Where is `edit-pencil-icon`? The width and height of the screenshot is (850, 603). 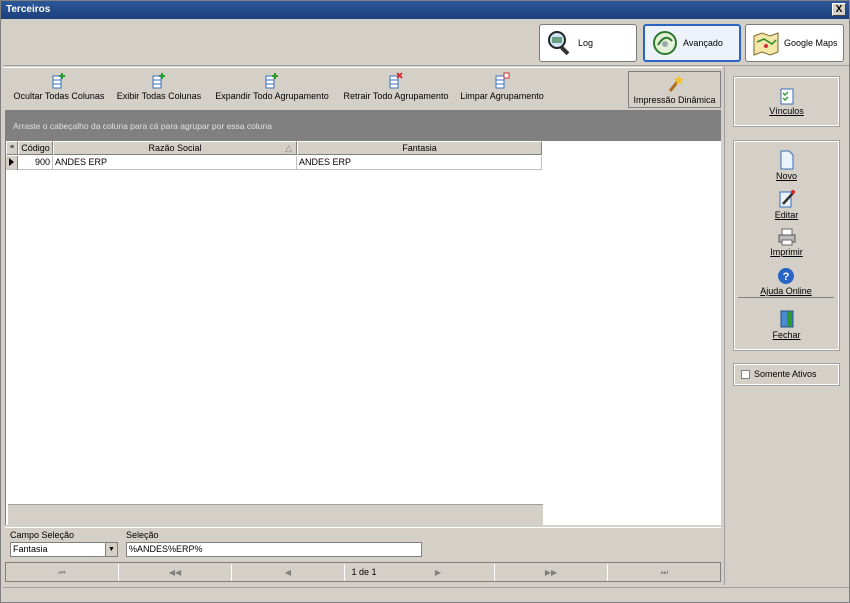 edit-pencil-icon is located at coordinates (787, 199).